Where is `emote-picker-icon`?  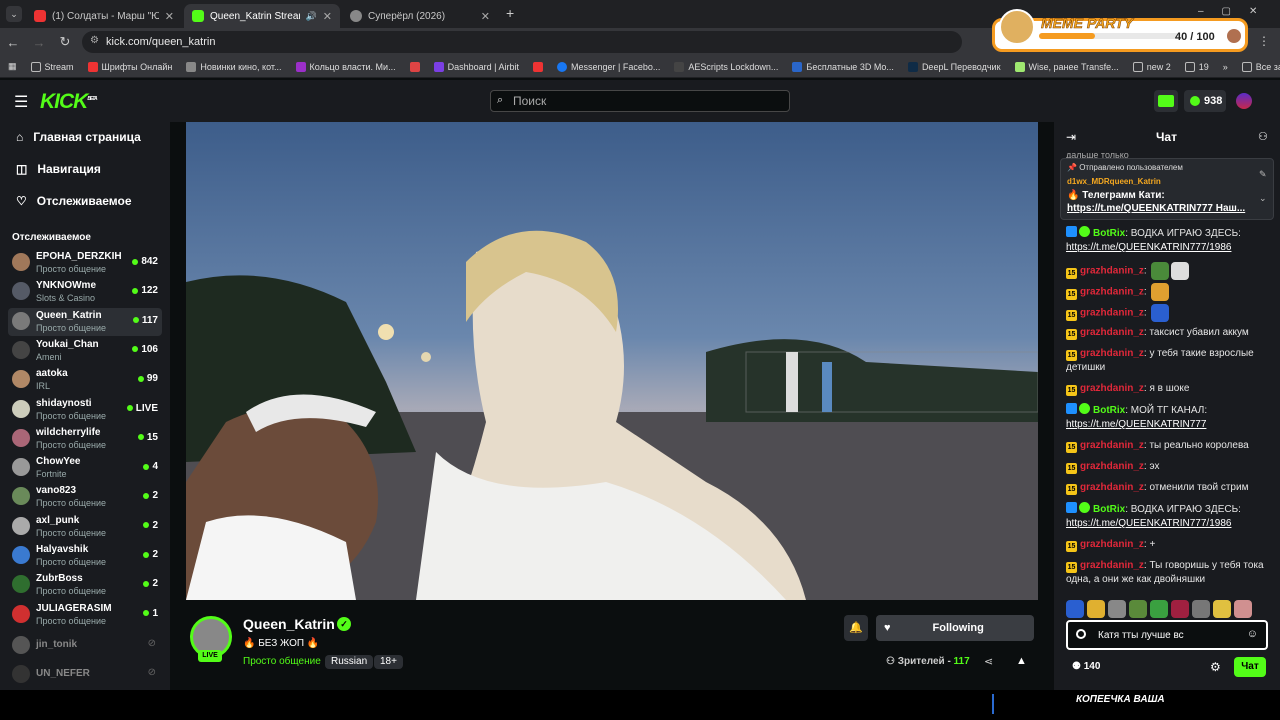 emote-picker-icon is located at coordinates (1081, 634).